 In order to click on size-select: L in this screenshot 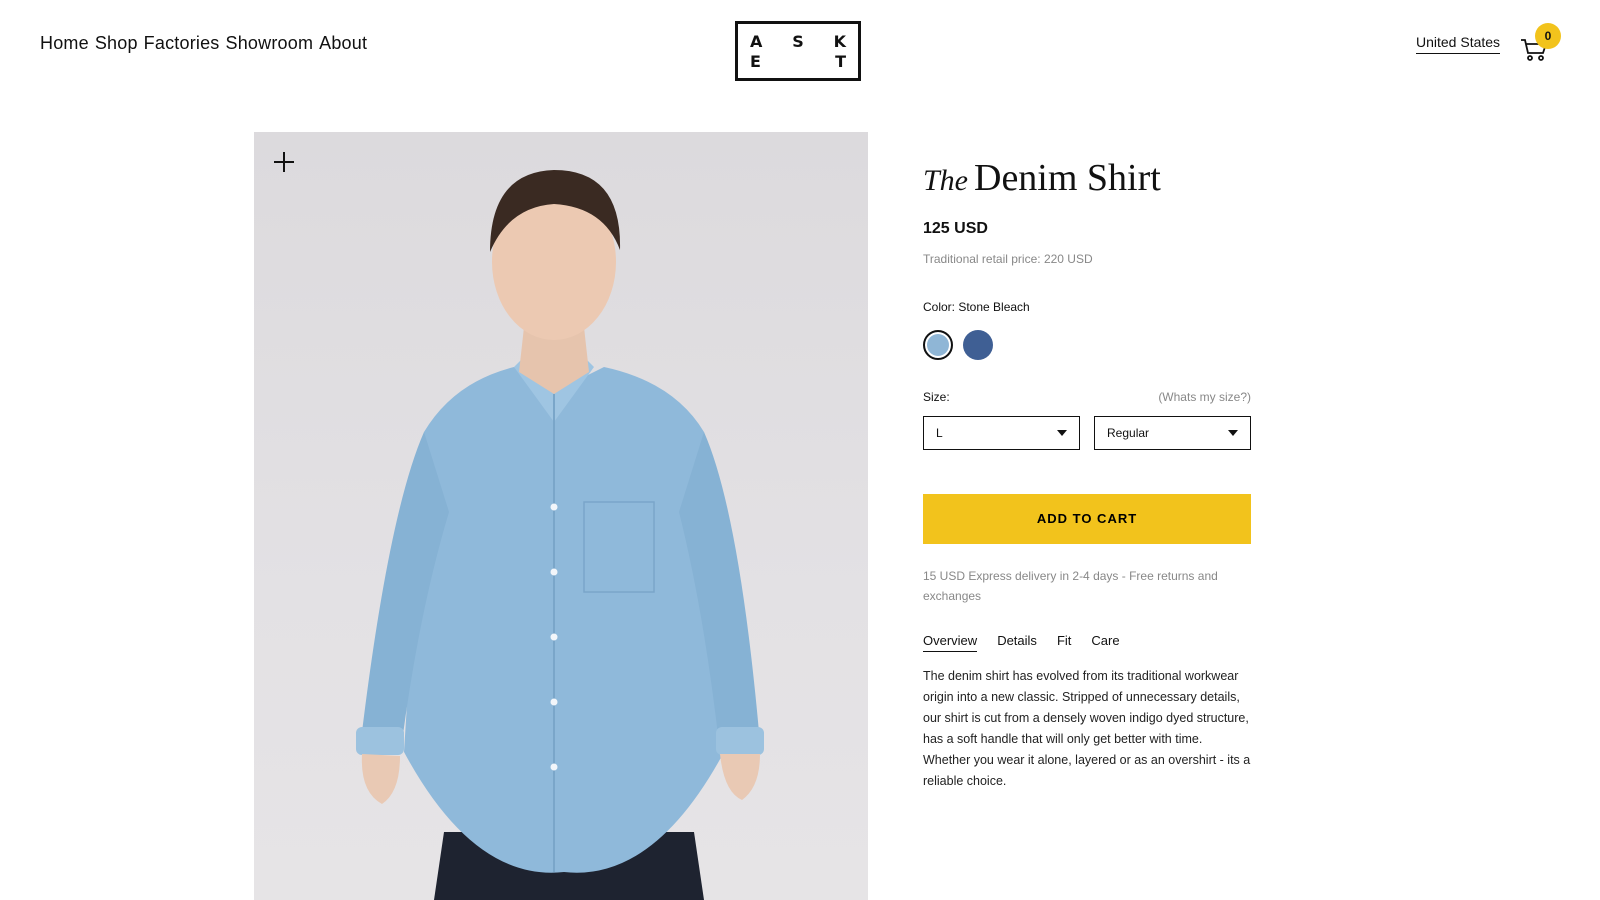, I will do `click(1001, 432)`.